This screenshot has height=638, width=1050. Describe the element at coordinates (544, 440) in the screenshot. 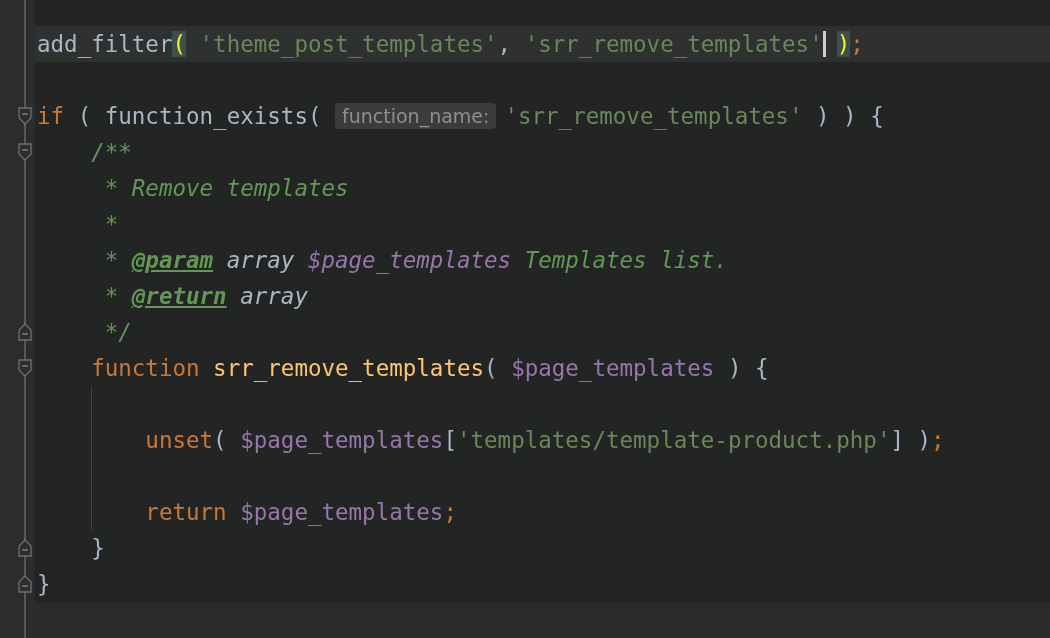

I see `code-text: unset( $page_templates['templates/template-product.php'] );` at that location.